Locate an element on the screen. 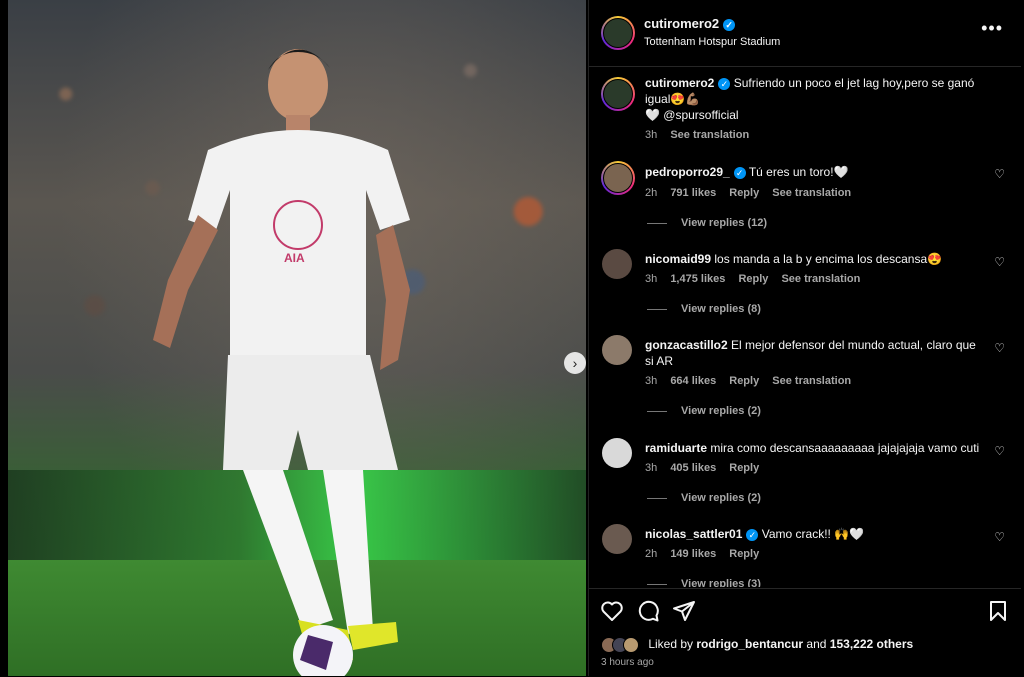  comment-username: ramiduarte is located at coordinates (676, 448).